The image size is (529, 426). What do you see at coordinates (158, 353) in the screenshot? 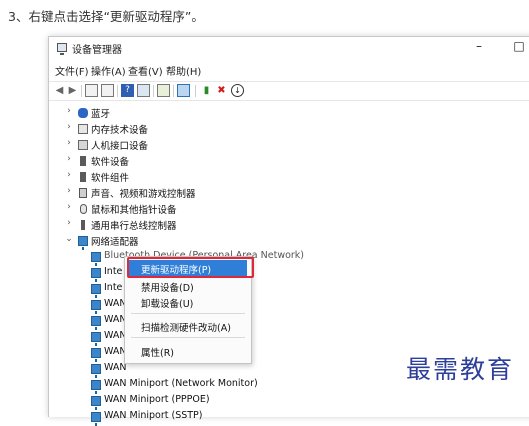
I see `menu-item-label: 属性(R)` at bounding box center [158, 353].